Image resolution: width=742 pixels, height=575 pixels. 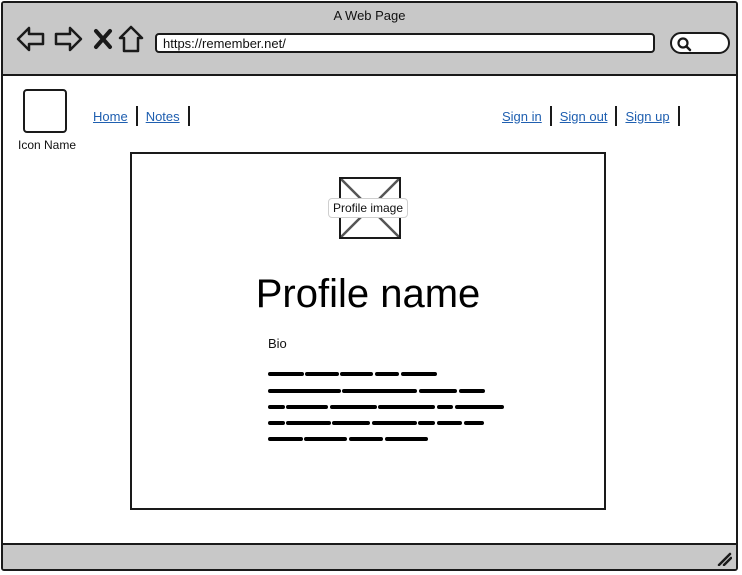 I want to click on back-button, so click(x=31, y=39).